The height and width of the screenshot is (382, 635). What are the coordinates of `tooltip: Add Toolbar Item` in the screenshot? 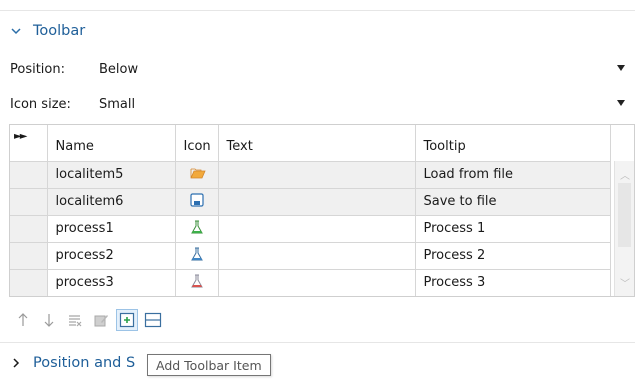 It's located at (209, 365).